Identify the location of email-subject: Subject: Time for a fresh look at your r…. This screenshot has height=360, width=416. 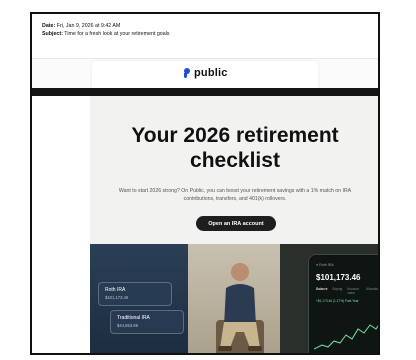
(106, 34).